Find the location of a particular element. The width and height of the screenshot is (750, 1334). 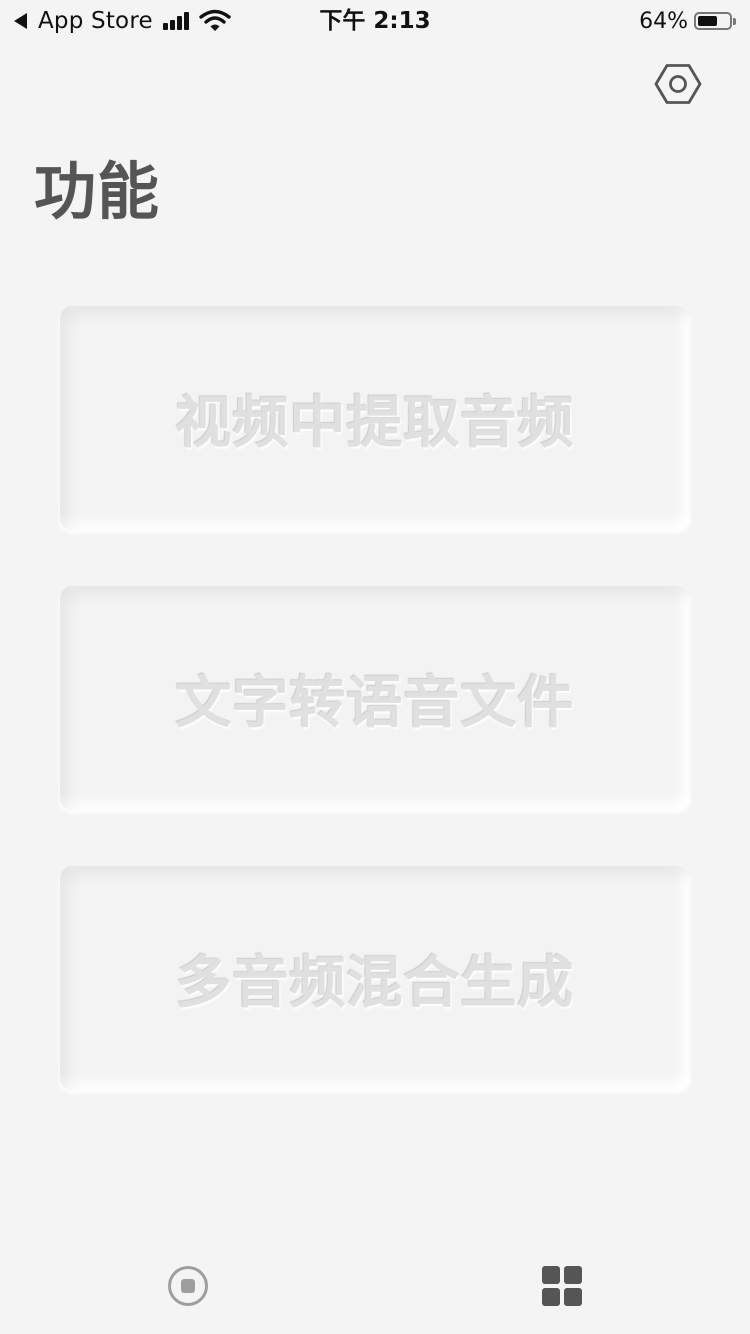

card-label: 视频中提取音频 is located at coordinates (375, 423).